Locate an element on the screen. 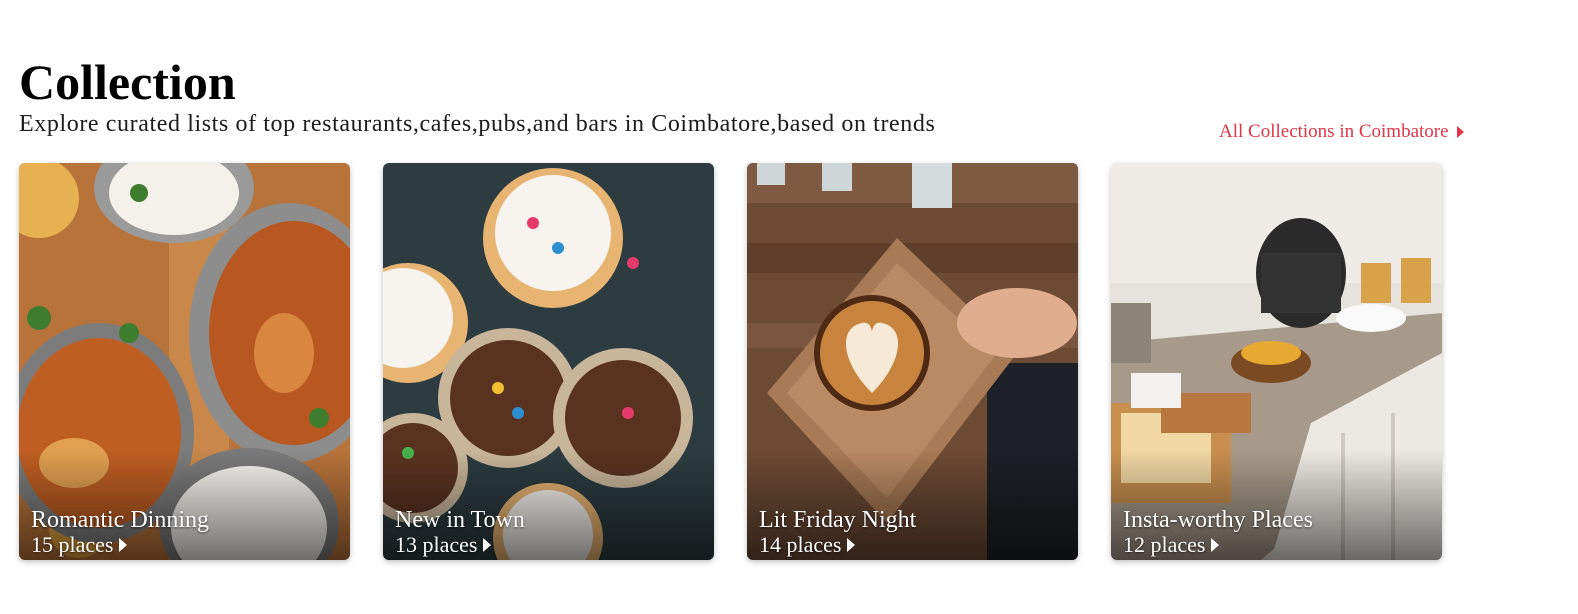 The image size is (1578, 614). collection-places: 15 places is located at coordinates (79, 545).